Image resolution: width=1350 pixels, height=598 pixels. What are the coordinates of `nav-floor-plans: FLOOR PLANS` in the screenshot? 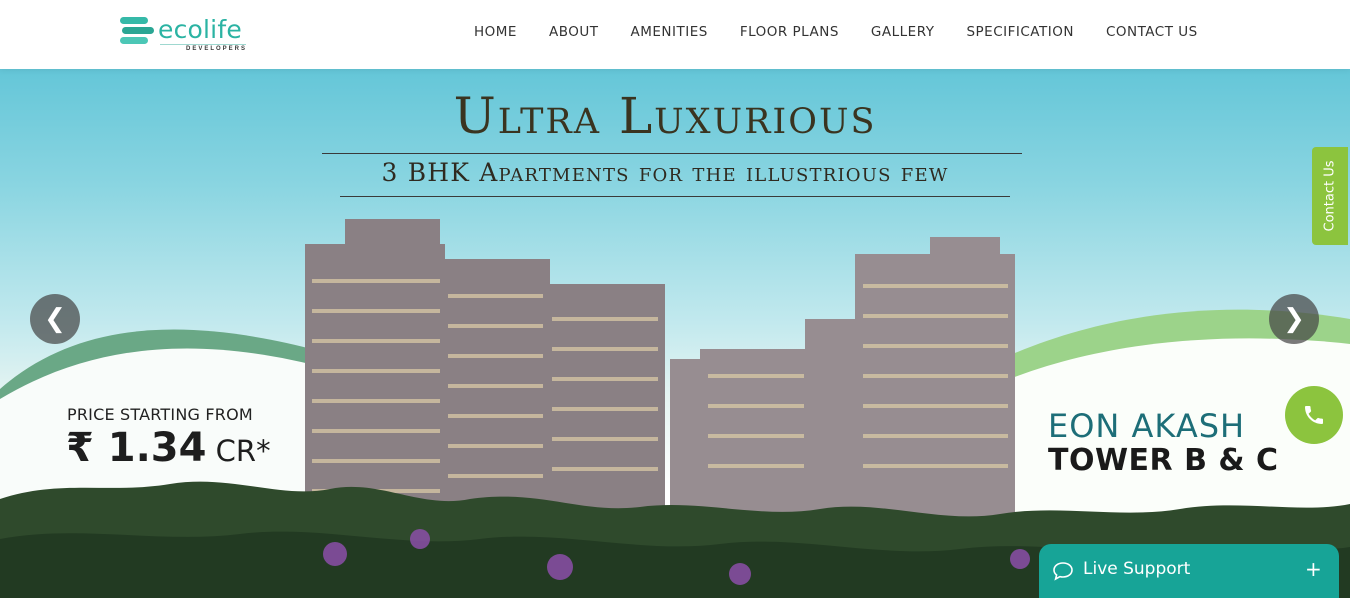 It's located at (789, 32).